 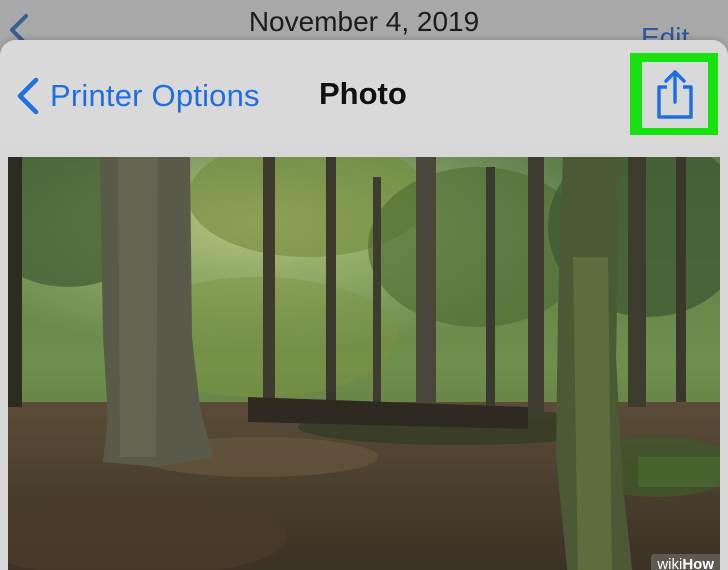 I want to click on watermark-wiki: wiki, so click(x=670, y=563).